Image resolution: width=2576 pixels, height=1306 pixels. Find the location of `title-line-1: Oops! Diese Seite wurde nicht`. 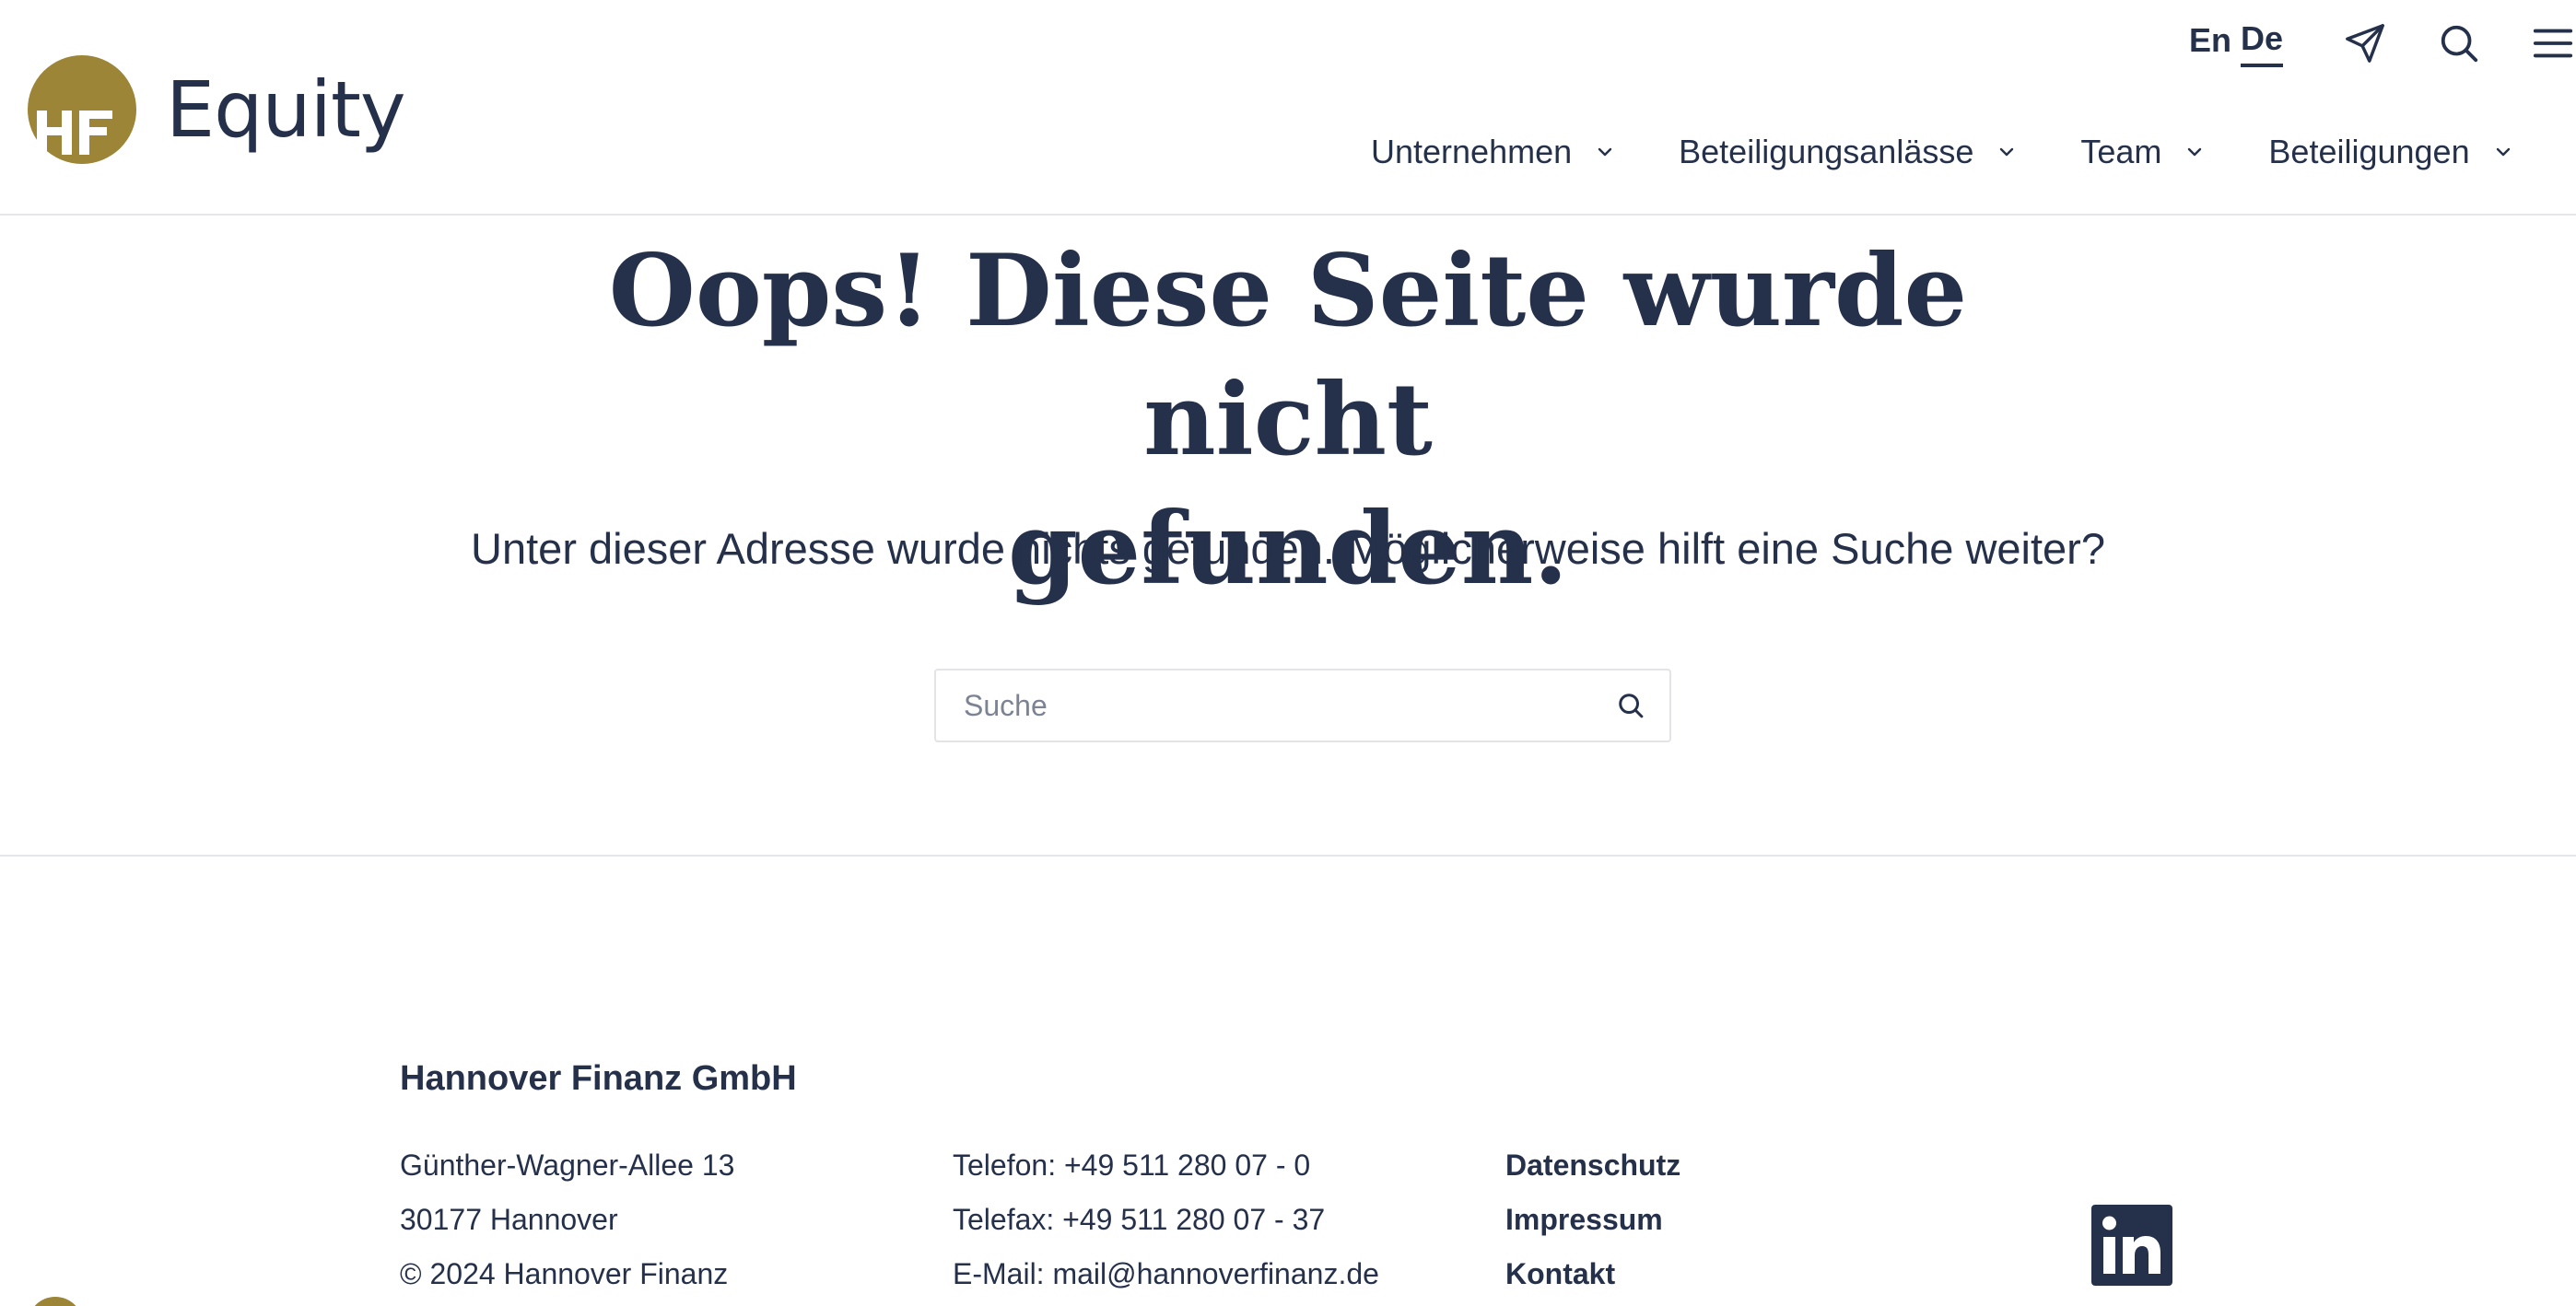

title-line-1: Oops! Diese Seite wurde nicht is located at coordinates (1288, 355).